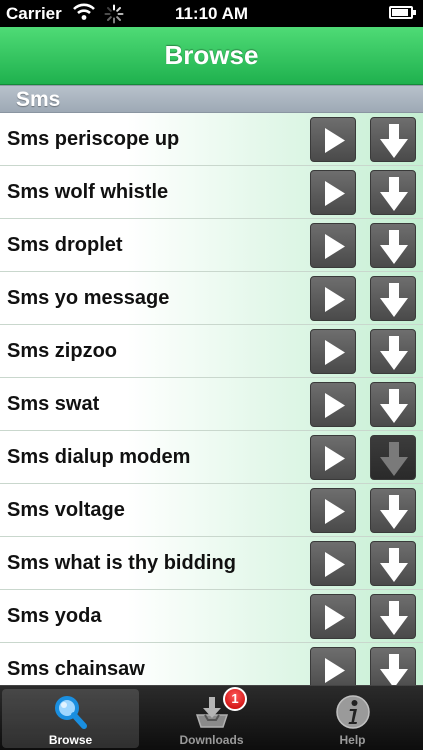 This screenshot has width=423, height=750. I want to click on list-item-label: Sms swat, so click(53, 404).